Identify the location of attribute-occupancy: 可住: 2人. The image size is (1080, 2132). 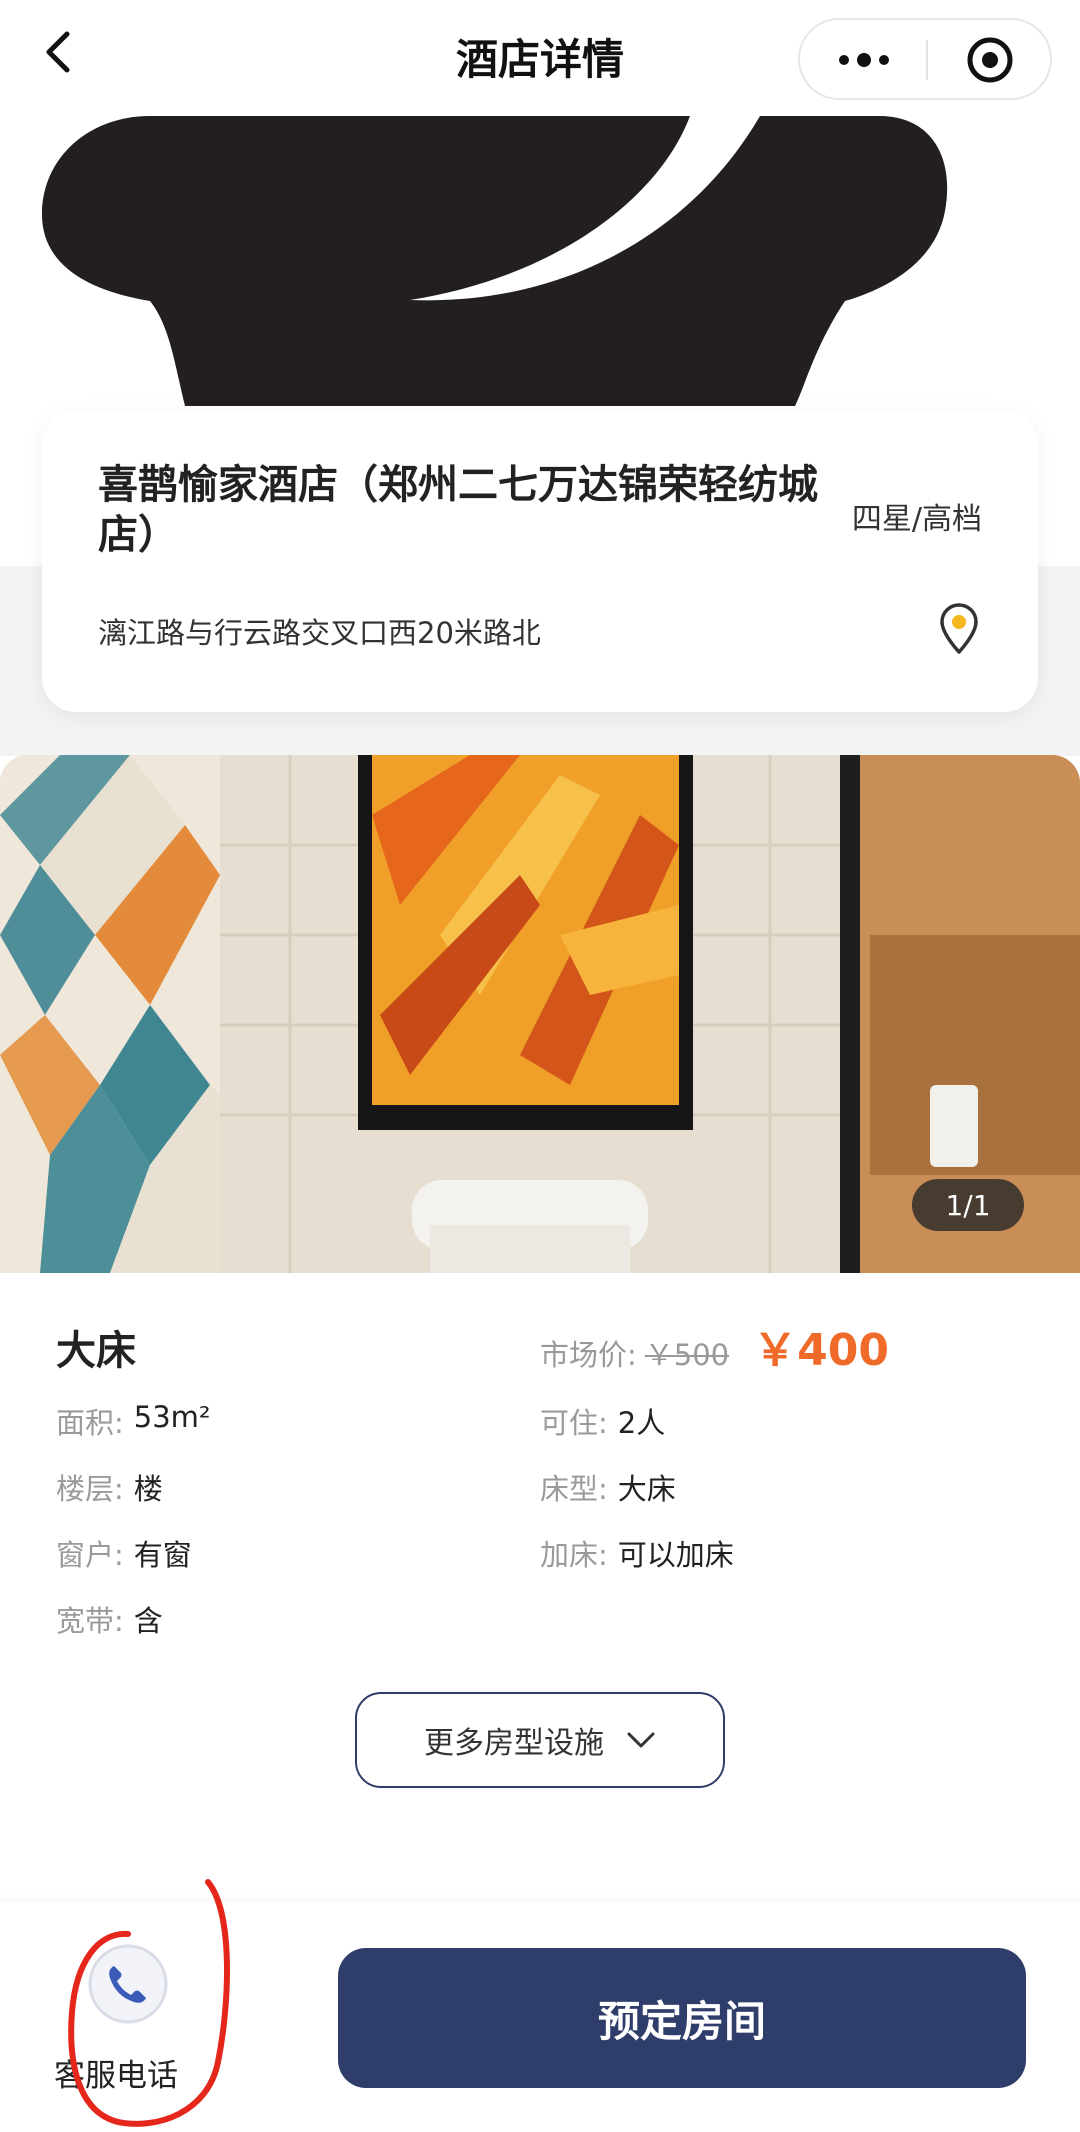
(602, 1421).